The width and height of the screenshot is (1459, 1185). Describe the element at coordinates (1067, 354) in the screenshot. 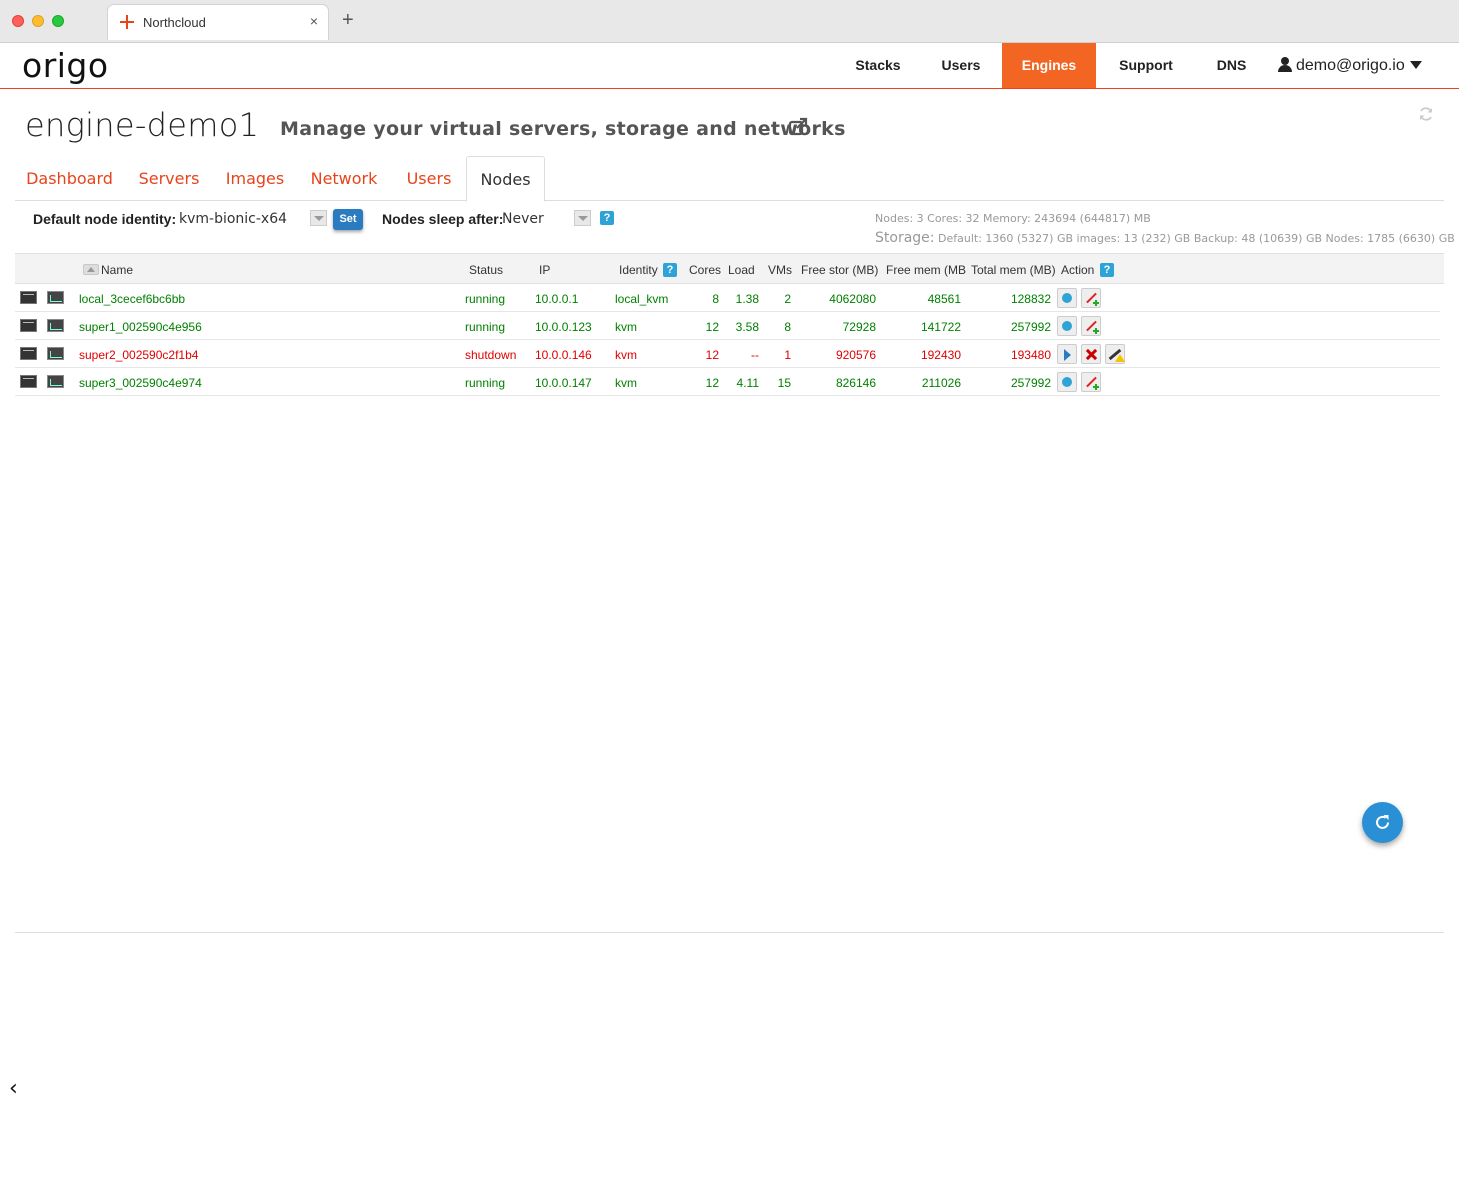

I see `start-icon` at that location.